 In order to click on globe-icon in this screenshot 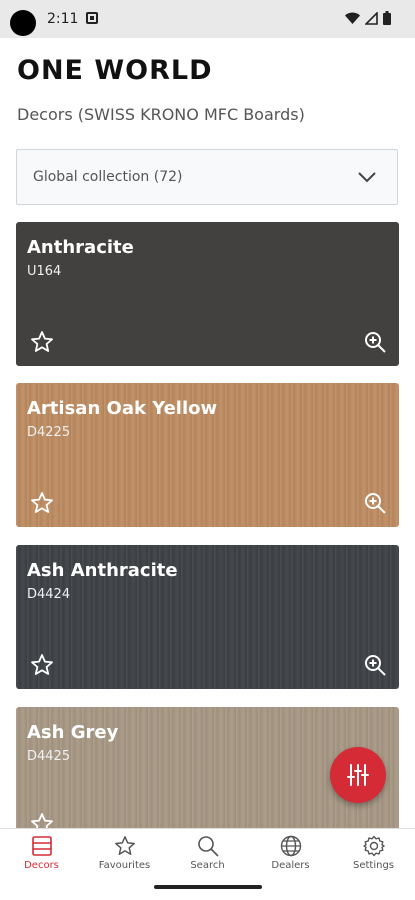, I will do `click(290, 846)`.